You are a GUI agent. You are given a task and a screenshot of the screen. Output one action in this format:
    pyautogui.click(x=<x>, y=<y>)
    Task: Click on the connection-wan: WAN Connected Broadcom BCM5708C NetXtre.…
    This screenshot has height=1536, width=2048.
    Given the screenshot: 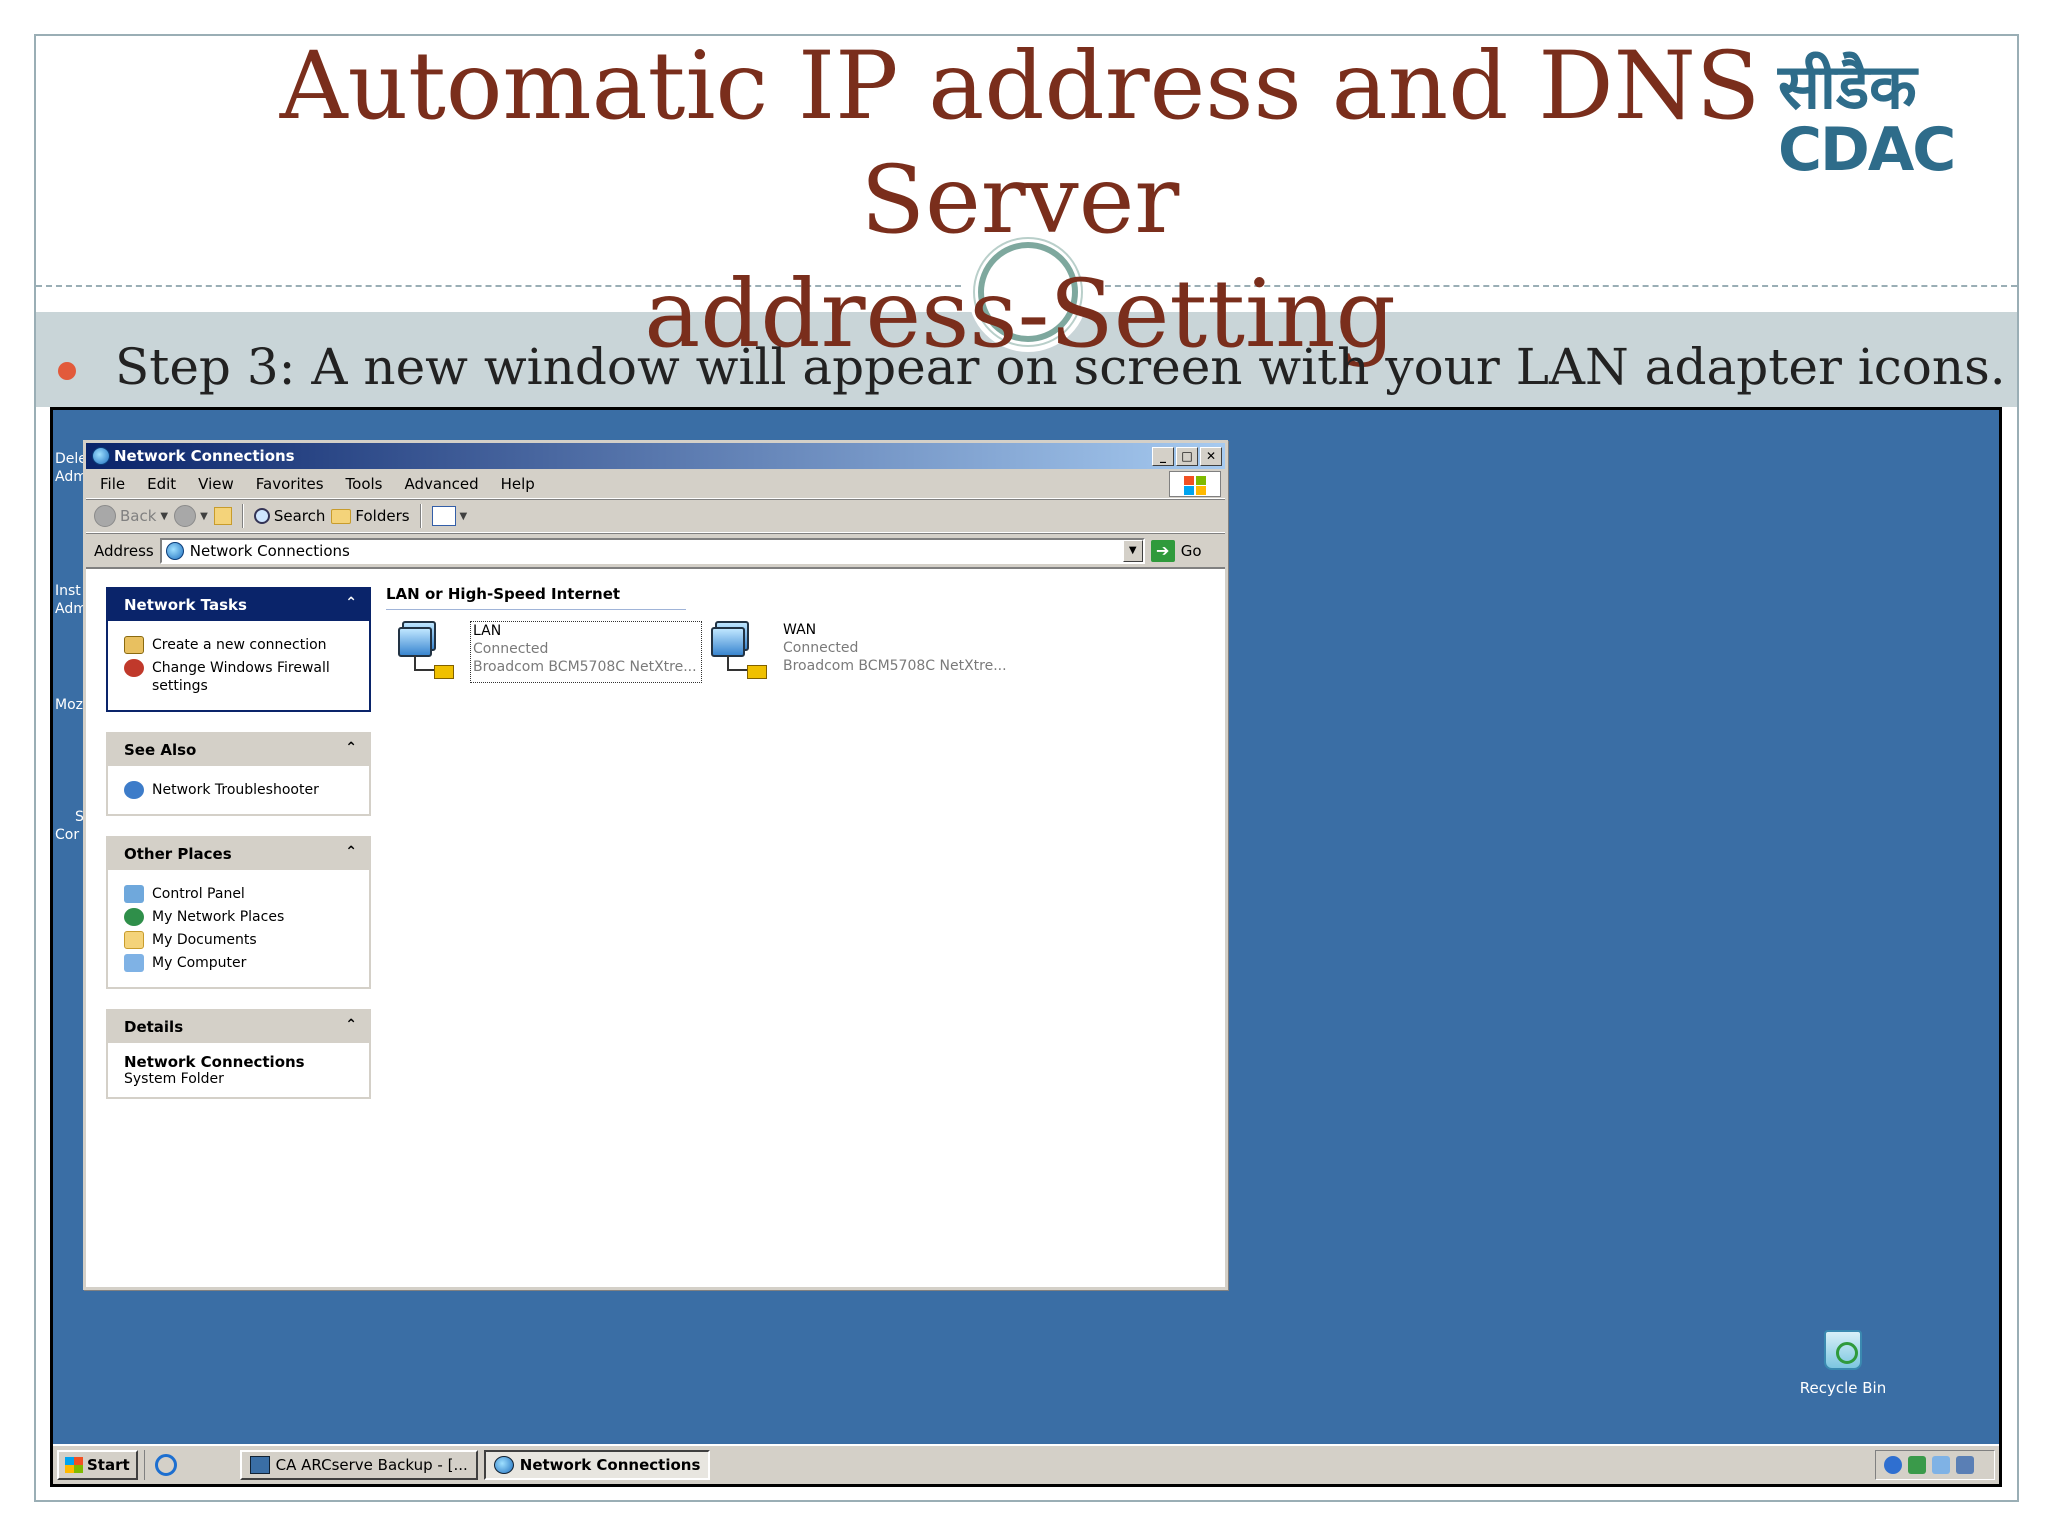 What is the action you would take?
    pyautogui.click(x=859, y=652)
    